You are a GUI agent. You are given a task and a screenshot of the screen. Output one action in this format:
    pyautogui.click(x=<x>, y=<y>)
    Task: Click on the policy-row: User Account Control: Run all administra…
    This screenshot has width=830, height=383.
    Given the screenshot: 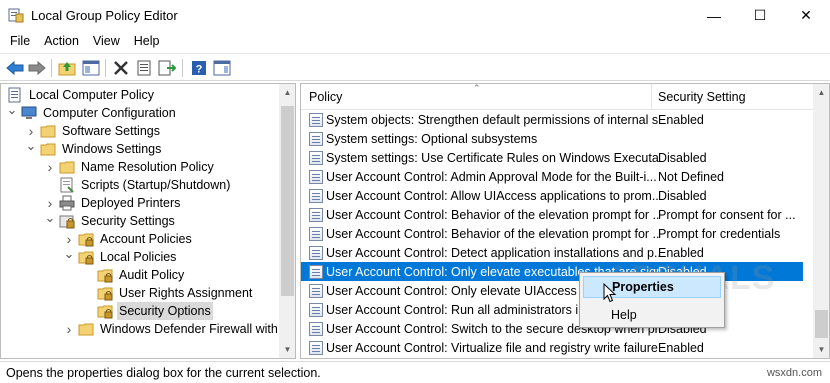 What is the action you would take?
    pyautogui.click(x=552, y=309)
    